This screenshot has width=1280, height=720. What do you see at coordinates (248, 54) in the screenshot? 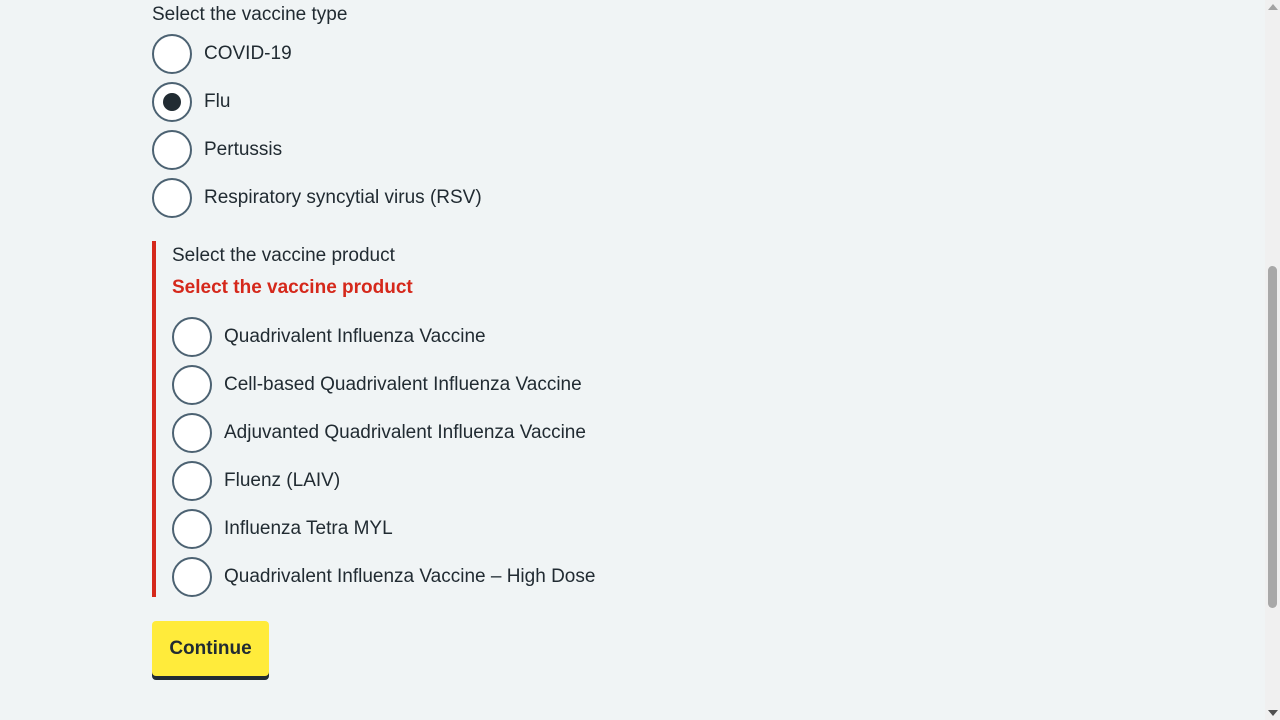
I see `radio-label: COVID-19` at bounding box center [248, 54].